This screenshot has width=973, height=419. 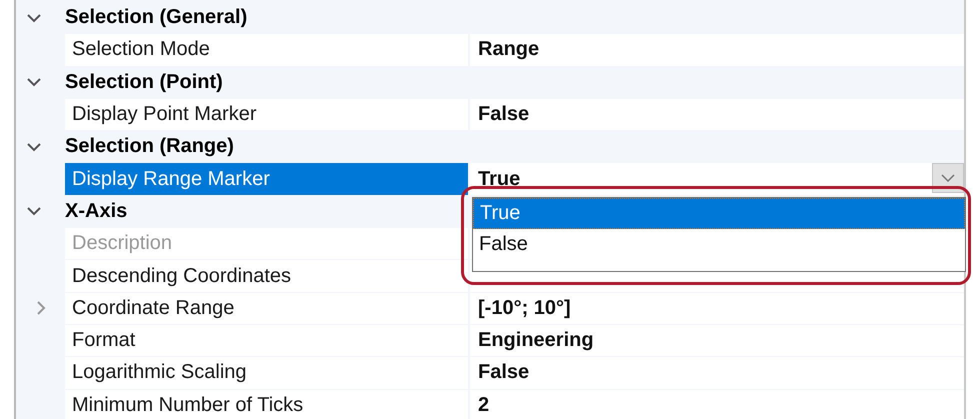 I want to click on category-title: Selection (Point), so click(x=144, y=82).